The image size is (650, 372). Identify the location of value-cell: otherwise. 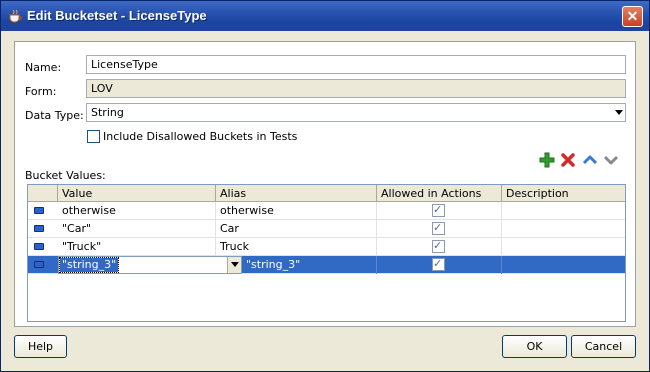
(137, 211).